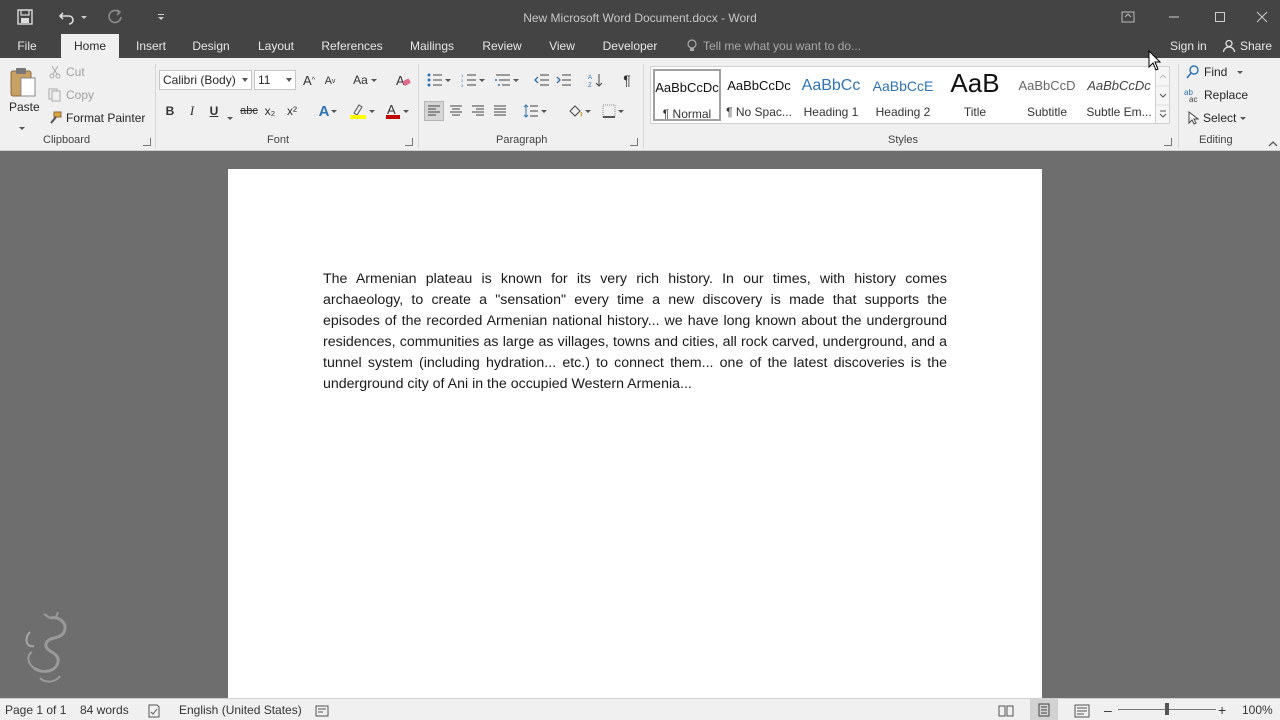 The image size is (1280, 720). I want to click on share-button: Share, so click(1247, 46).